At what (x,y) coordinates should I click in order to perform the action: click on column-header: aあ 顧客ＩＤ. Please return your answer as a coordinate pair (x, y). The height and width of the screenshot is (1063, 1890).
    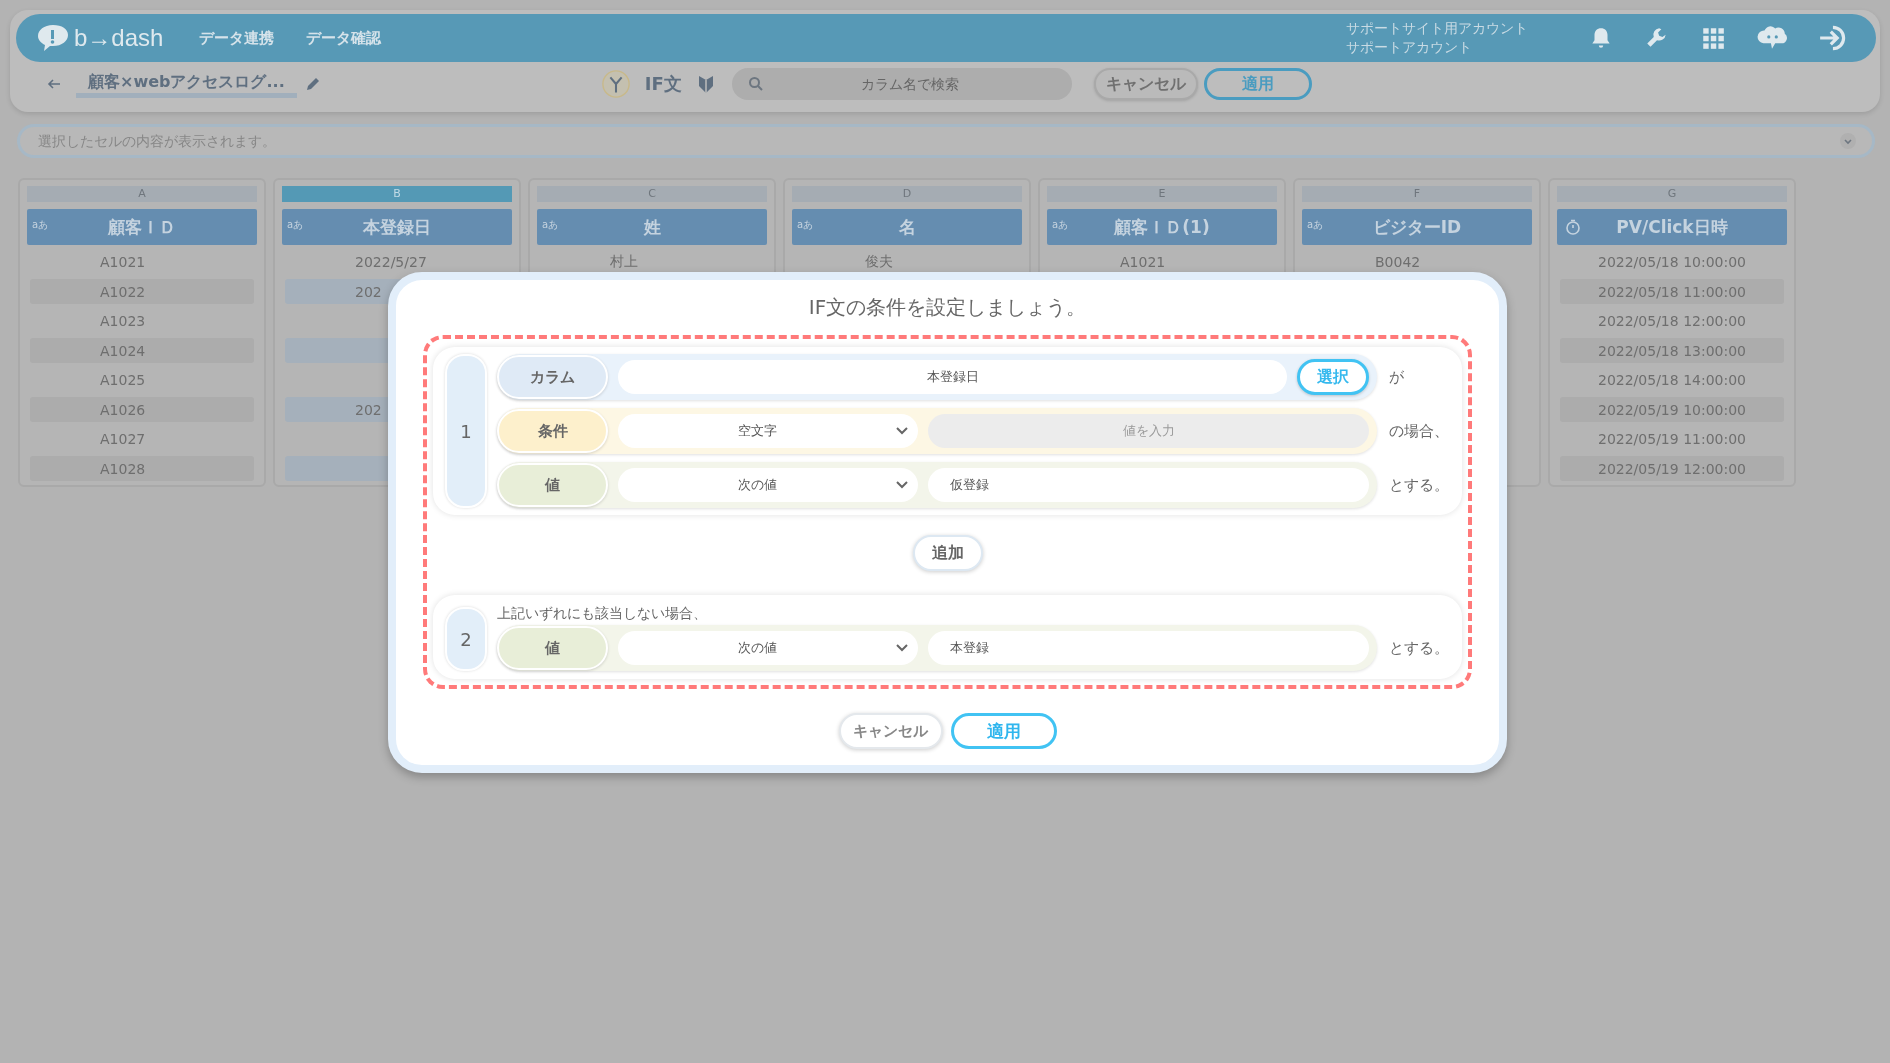
    Looking at the image, I should click on (142, 227).